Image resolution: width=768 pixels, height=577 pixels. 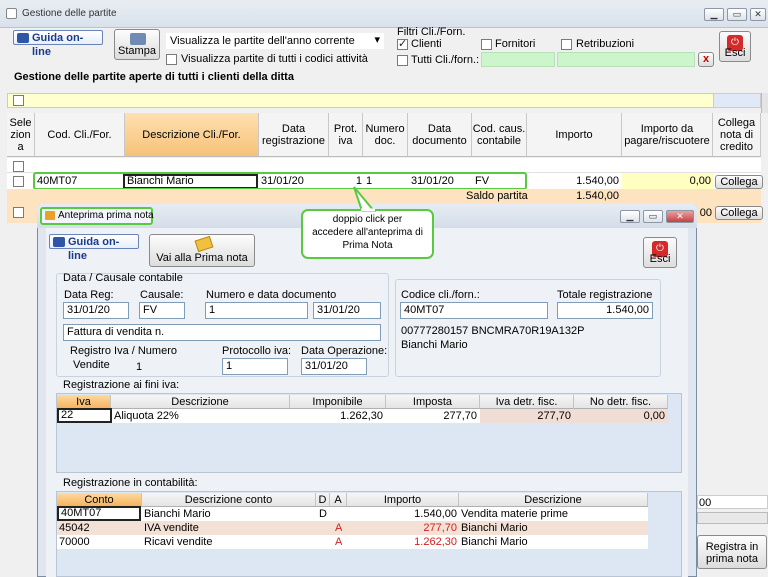 I want to click on preview-guida-button: Guida on-line, so click(x=94, y=248).